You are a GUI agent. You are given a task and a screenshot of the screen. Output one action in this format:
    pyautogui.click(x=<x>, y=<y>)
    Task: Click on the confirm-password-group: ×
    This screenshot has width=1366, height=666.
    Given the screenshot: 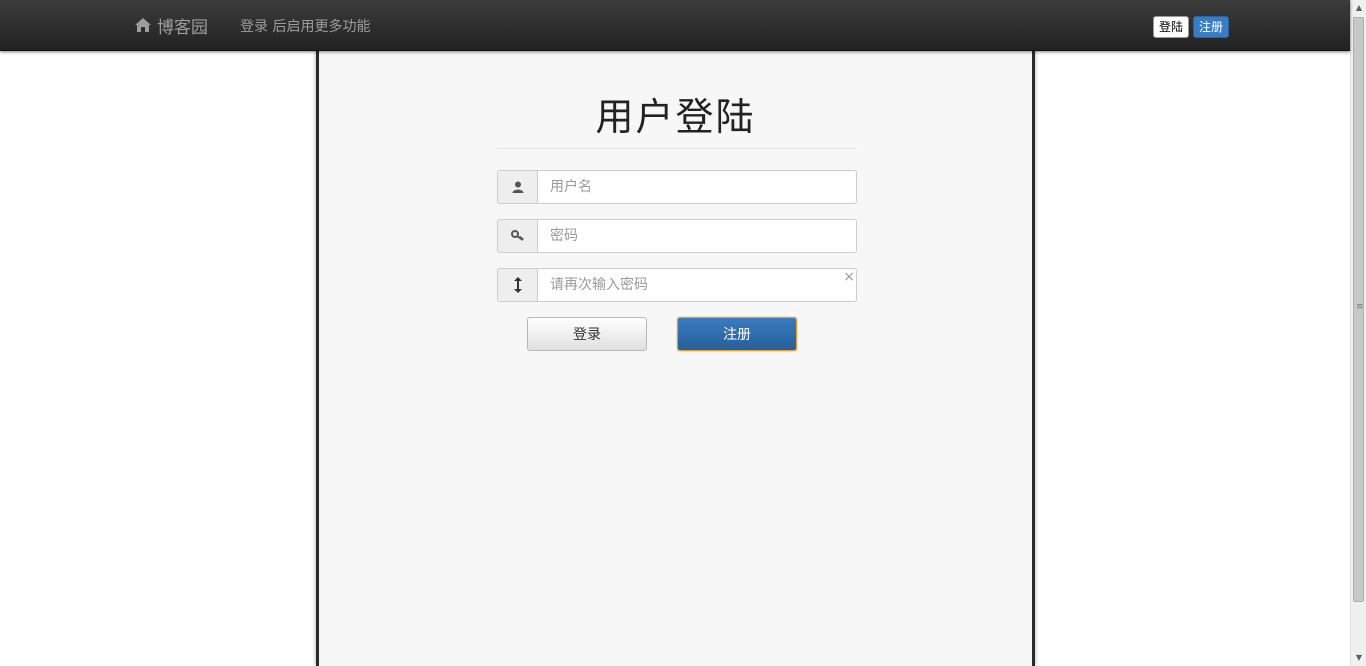 What is the action you would take?
    pyautogui.click(x=677, y=285)
    